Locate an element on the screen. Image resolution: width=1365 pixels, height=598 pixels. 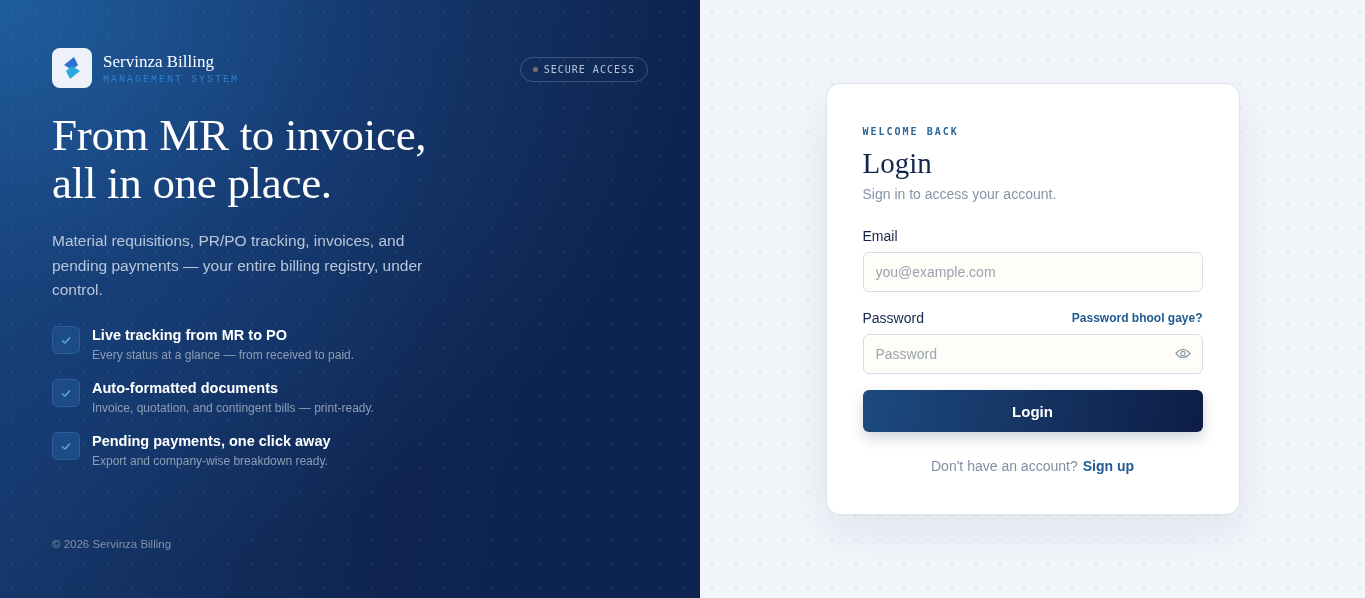
form-subtitle: Sign in to access your account. is located at coordinates (960, 194).